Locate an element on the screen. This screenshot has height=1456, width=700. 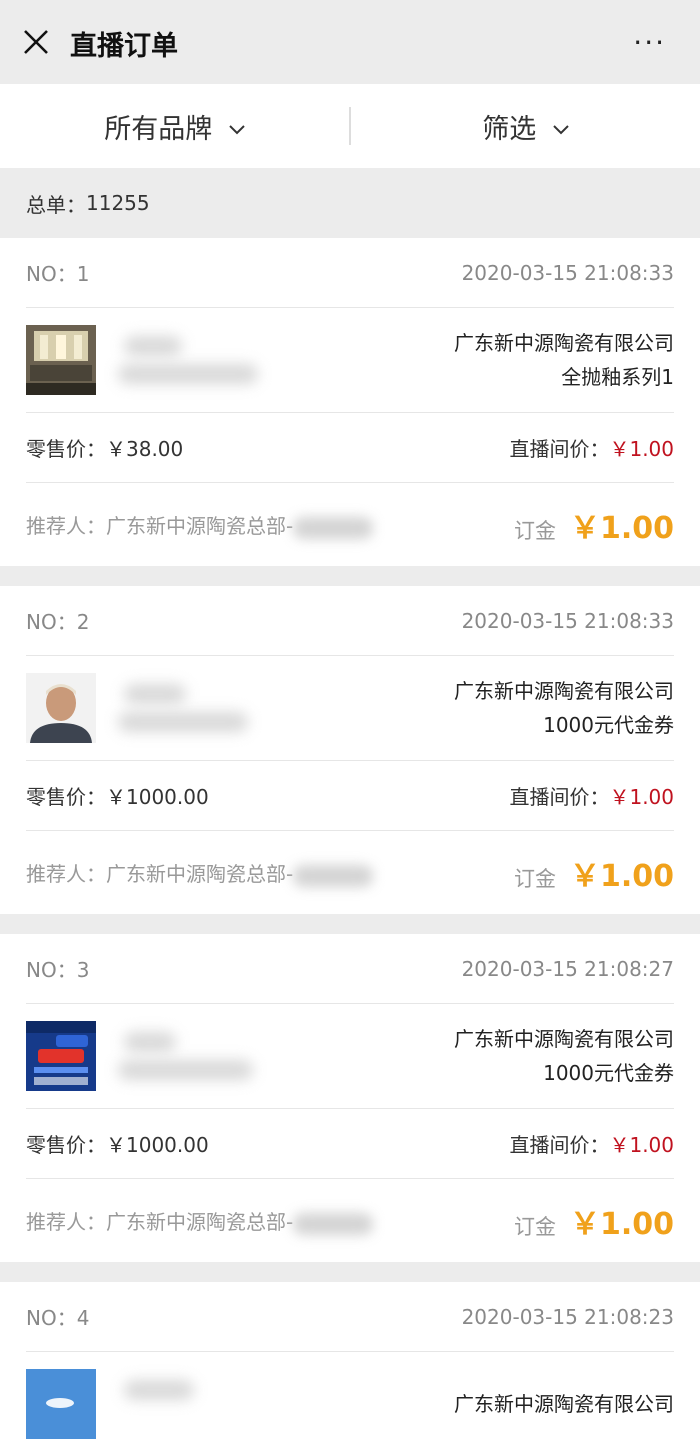
retail-price-value: ￥38.00 is located at coordinates (145, 449).